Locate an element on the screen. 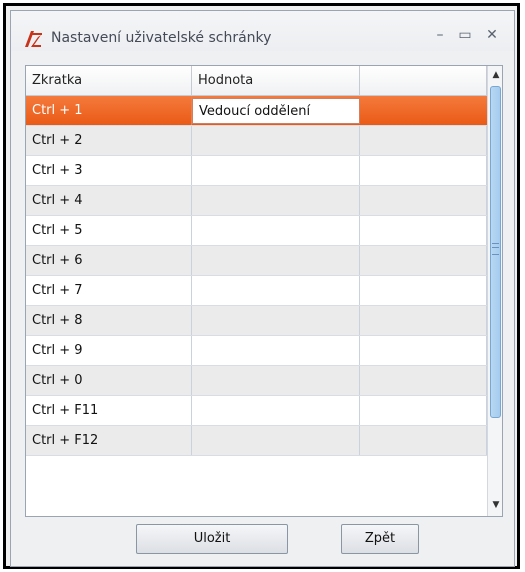 This screenshot has height=572, width=525. grid-header: Zkratka Hodnota is located at coordinates (256, 81).